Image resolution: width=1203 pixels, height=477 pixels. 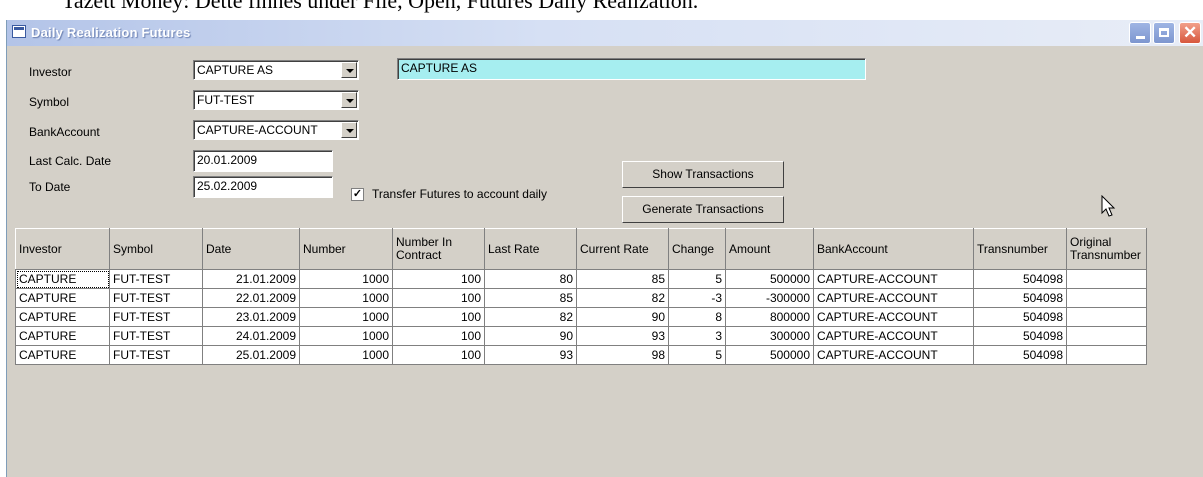 What do you see at coordinates (50, 187) in the screenshot?
I see `to-date-label: To Date` at bounding box center [50, 187].